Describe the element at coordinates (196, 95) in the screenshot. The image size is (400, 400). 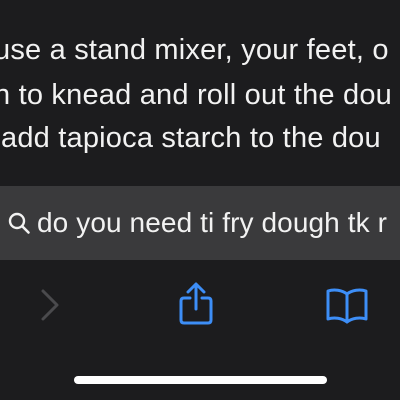
I see `text-line-2: n to knead and roll out the dou` at that location.